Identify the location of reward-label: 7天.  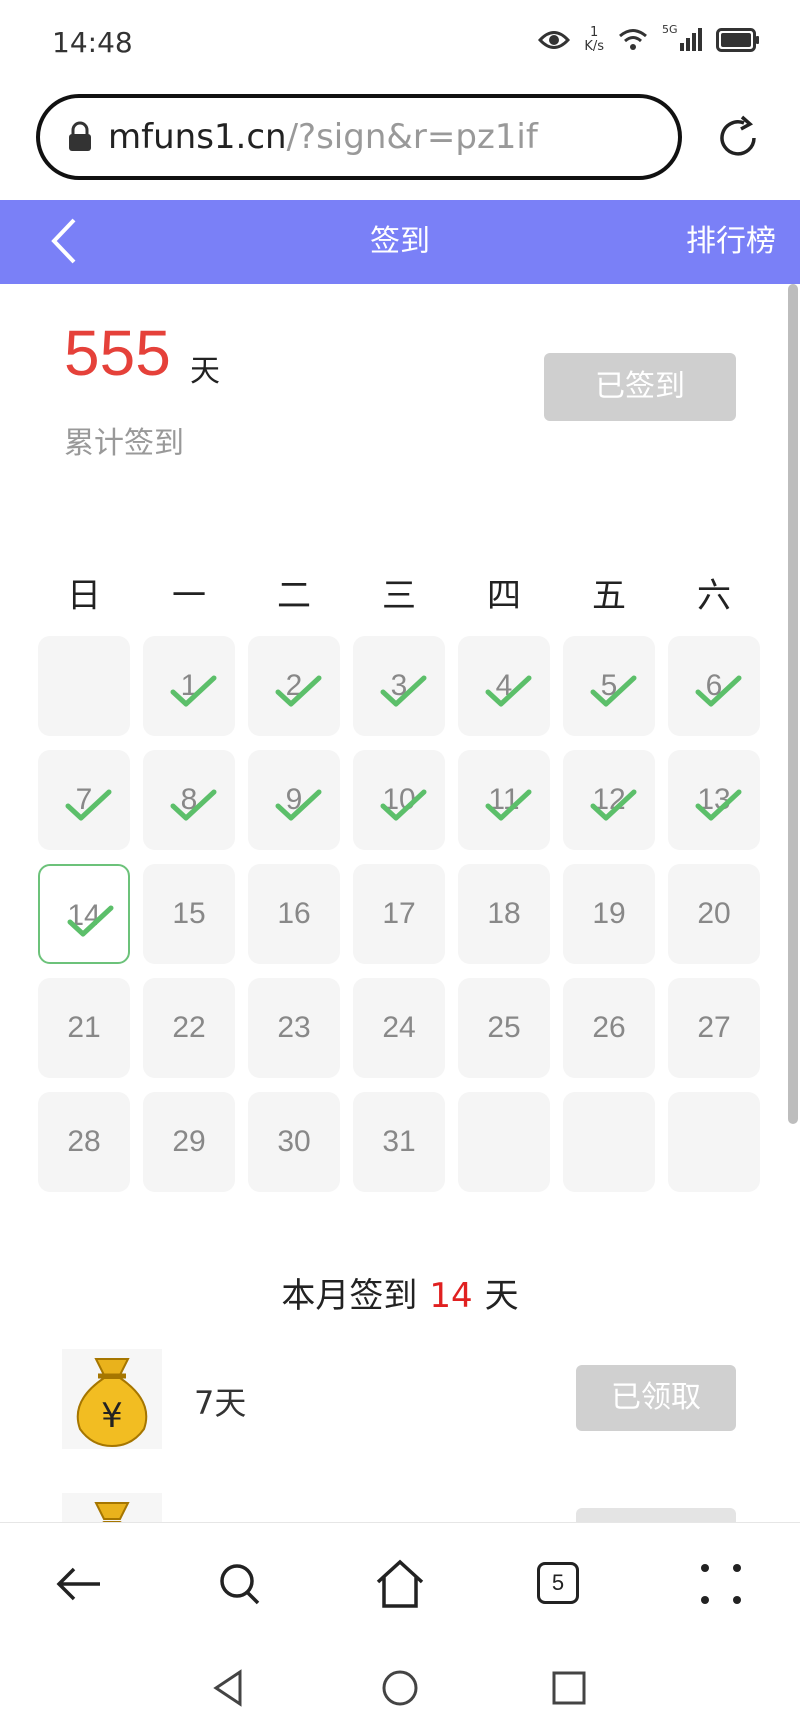
(220, 1403).